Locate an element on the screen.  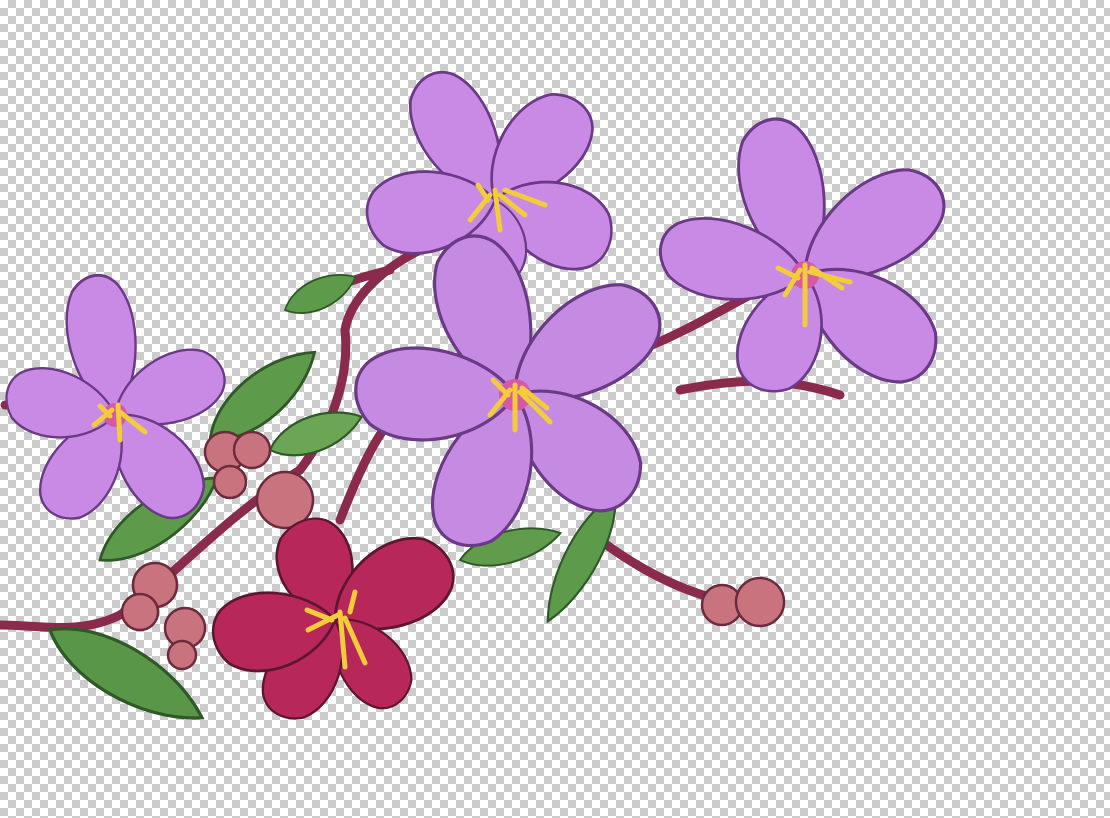
lilac-flower-left is located at coordinates (118, 401).